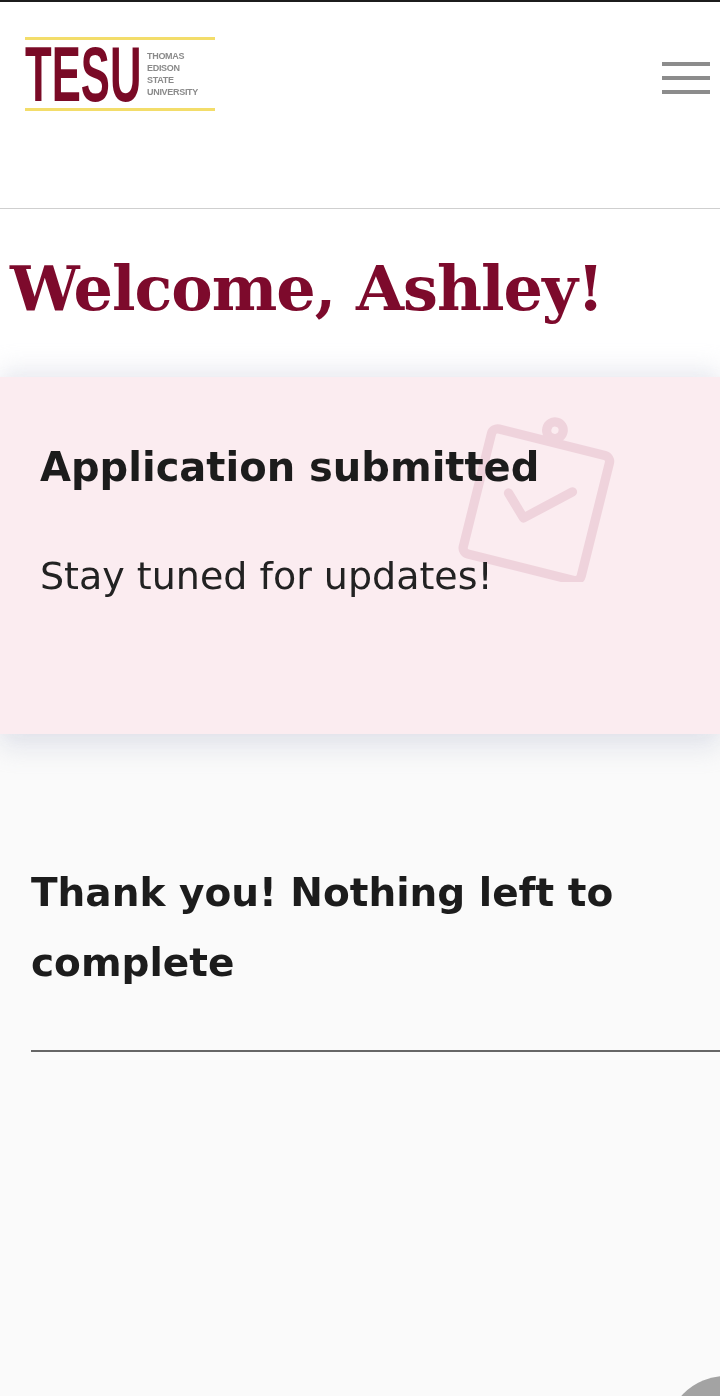 The image size is (720, 1396). What do you see at coordinates (164, 68) in the screenshot?
I see `logo-name-line: EDISON` at bounding box center [164, 68].